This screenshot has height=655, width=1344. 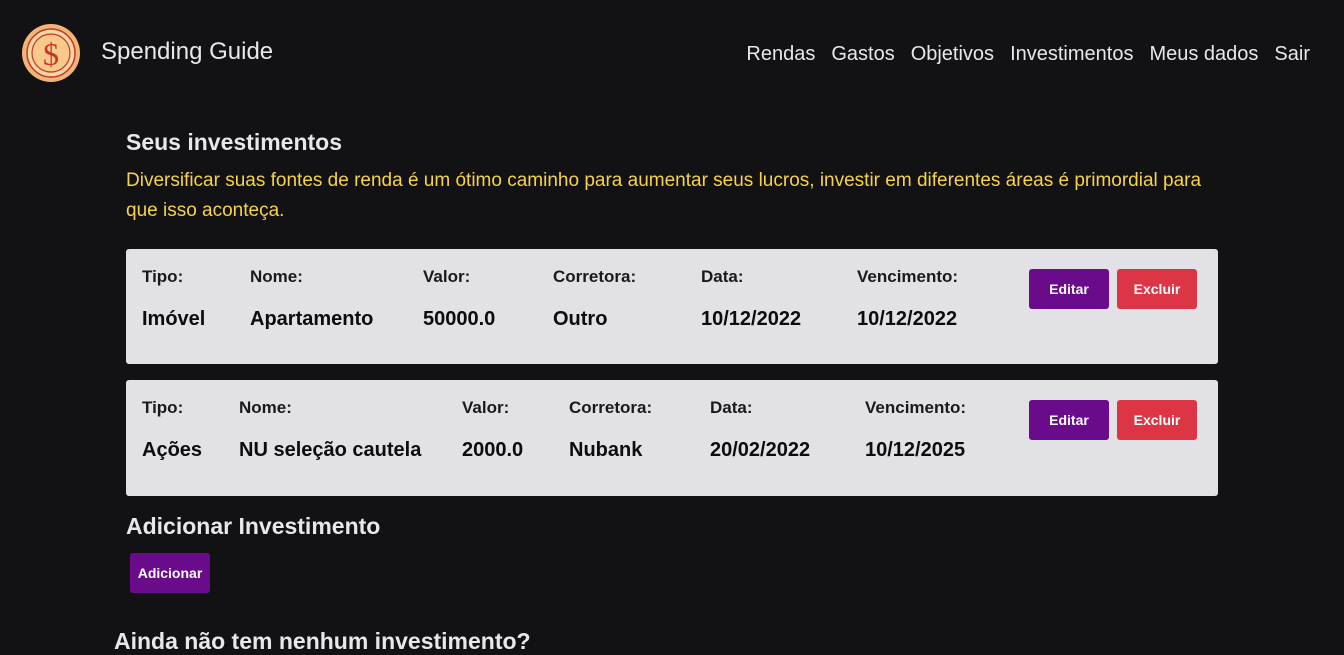 I want to click on nav-sair: Sair, so click(x=1292, y=54).